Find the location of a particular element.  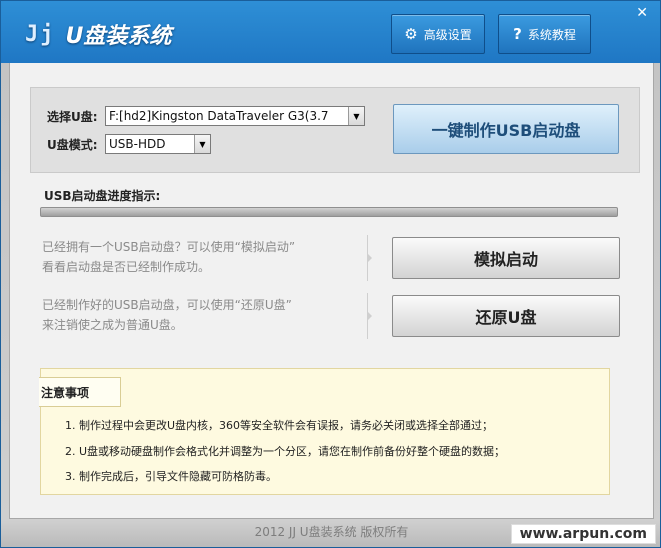

simulate-hint: 已经拥有一个USB启动盘？可以使用“模拟启动” 看看启动盘是否已经制作成功。 is located at coordinates (202, 257).